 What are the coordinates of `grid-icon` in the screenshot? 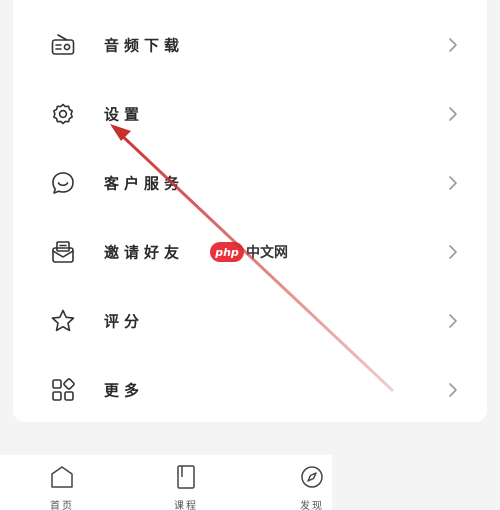 It's located at (63, 390).